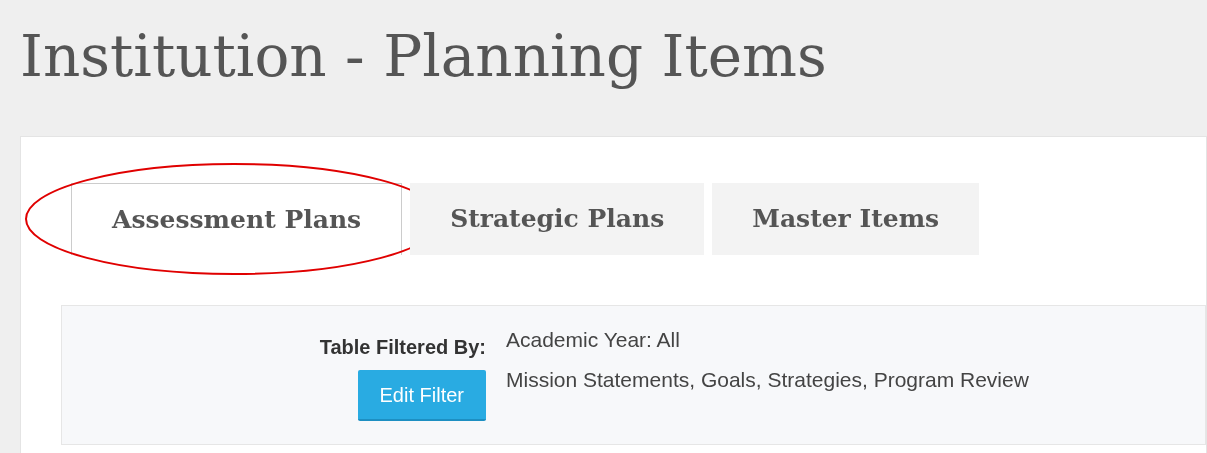 The width and height of the screenshot is (1207, 453). I want to click on filter-value: Academic Year: All, so click(593, 340).